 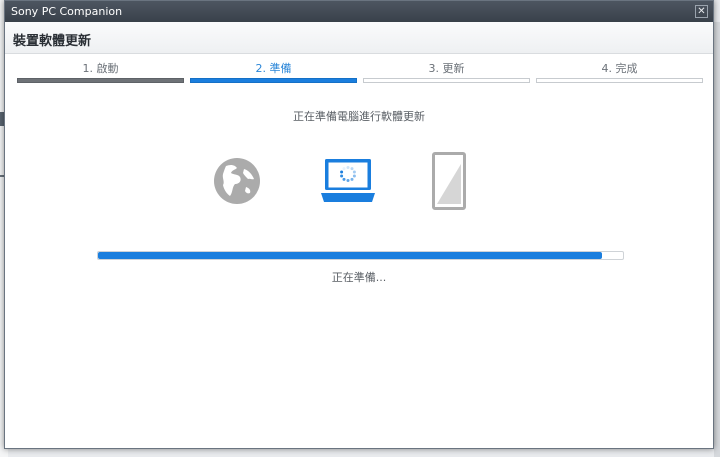 What do you see at coordinates (237, 181) in the screenshot?
I see `globe-icon` at bounding box center [237, 181].